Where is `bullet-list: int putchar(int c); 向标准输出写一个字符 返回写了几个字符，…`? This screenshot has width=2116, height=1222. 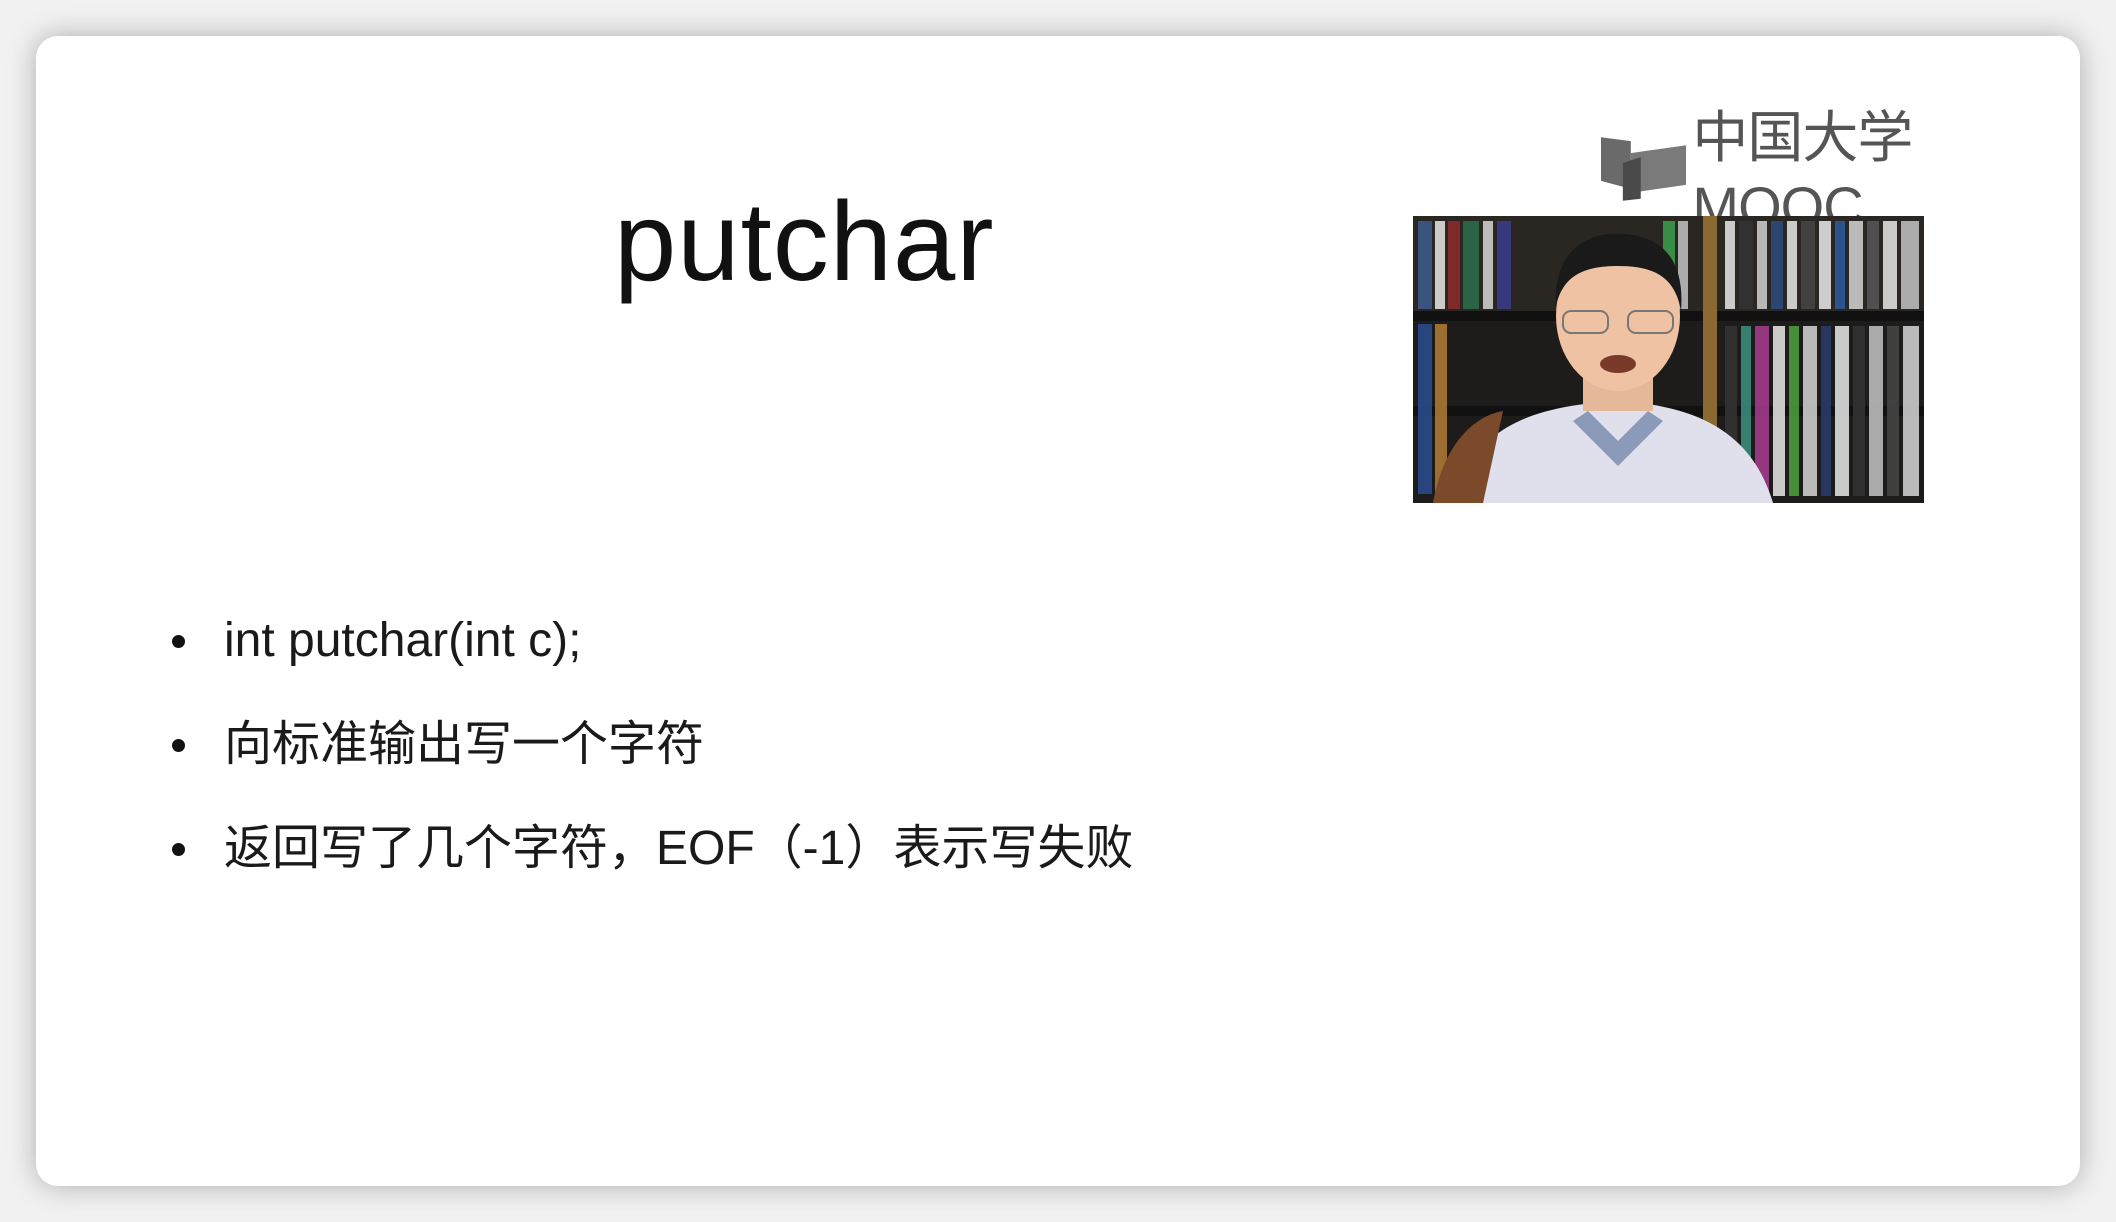
bullet-list: int putchar(int c); 向标准输出写一个字符 返回写了几个字符，… is located at coordinates (649, 767).